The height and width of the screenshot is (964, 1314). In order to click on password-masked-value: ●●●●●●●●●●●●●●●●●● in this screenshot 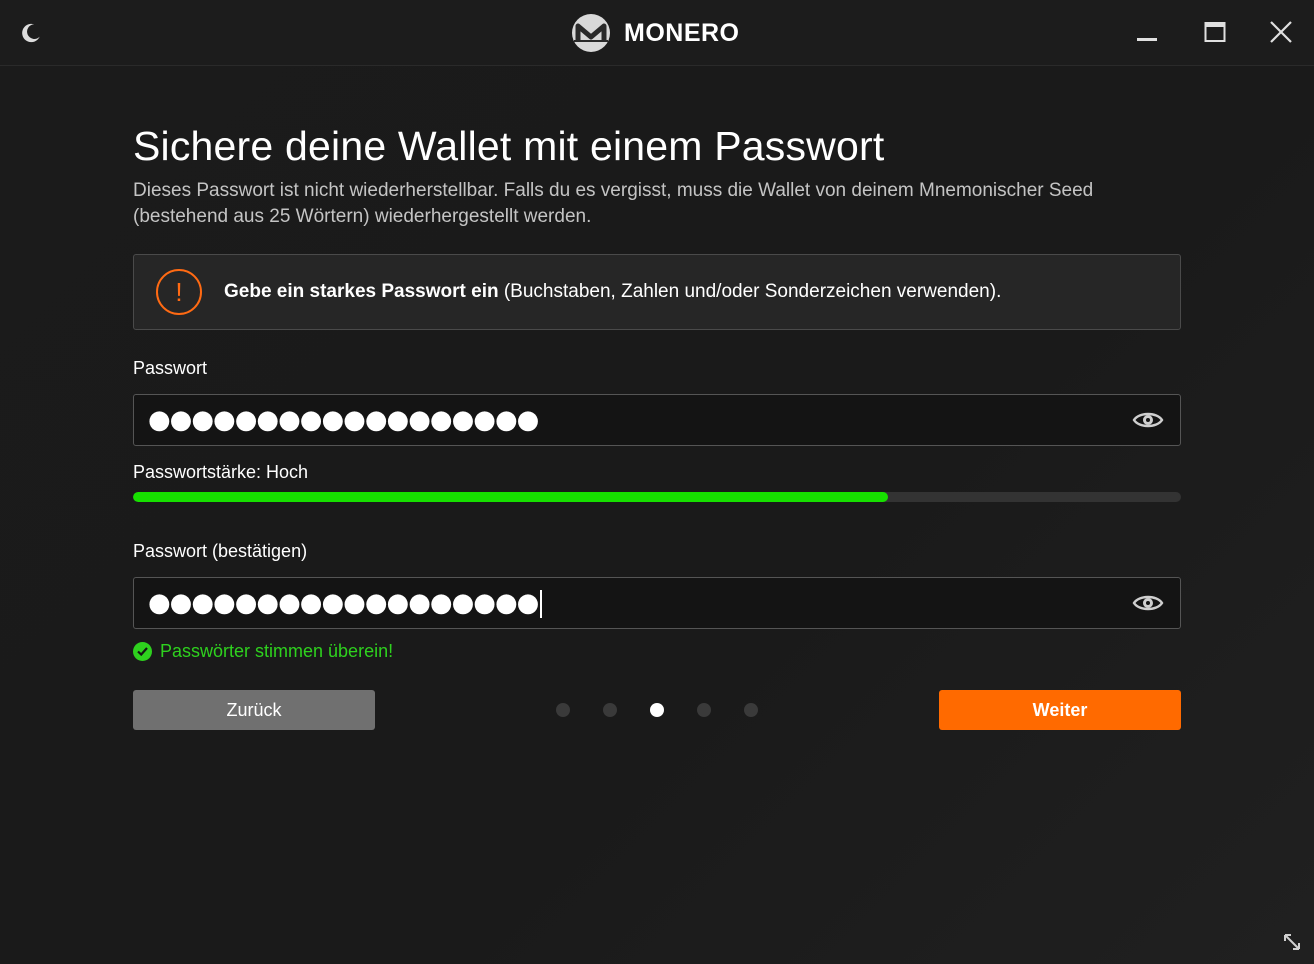, I will do `click(343, 420)`.